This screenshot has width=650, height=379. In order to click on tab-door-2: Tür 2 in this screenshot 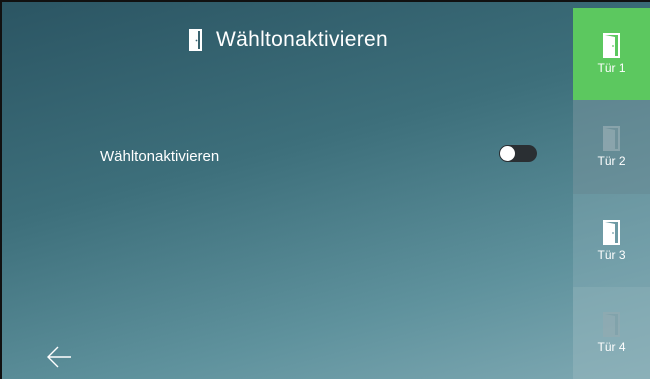, I will do `click(611, 147)`.